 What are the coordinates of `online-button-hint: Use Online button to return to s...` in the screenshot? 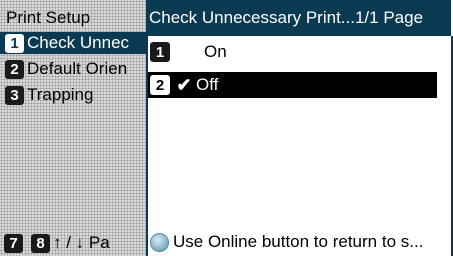 It's located at (299, 242).